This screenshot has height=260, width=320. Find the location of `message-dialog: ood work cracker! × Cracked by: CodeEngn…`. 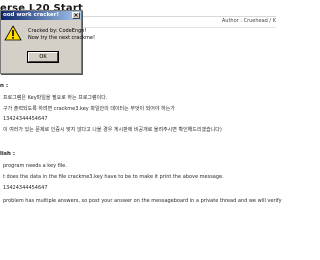

message-dialog: ood work cracker! × Cracked by: CodeEngn… is located at coordinates (47, 42).